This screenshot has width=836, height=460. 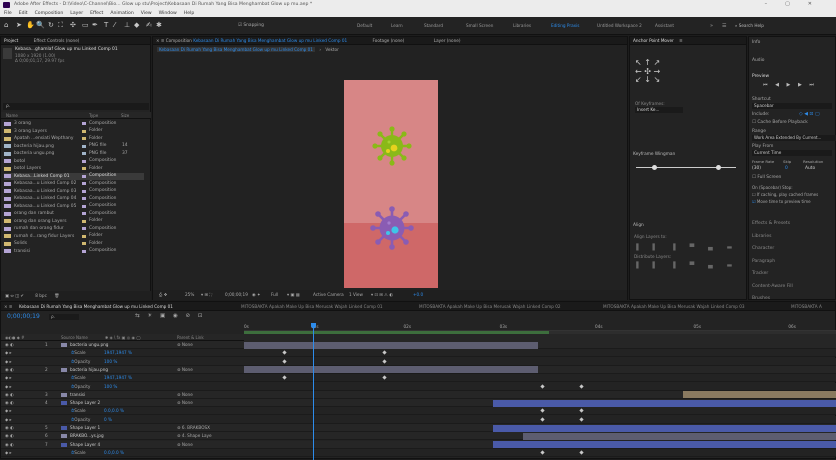 What do you see at coordinates (118, 353) in the screenshot?
I see `property-value: 1947,1947 %` at bounding box center [118, 353].